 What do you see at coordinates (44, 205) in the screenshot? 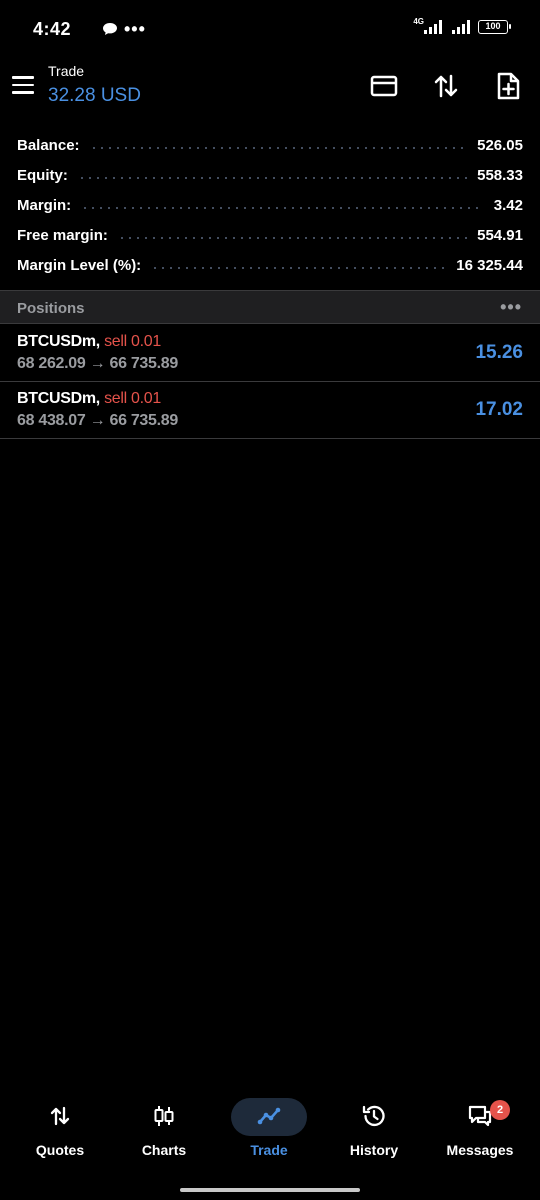
I see `summary-label: Margin:` at bounding box center [44, 205].